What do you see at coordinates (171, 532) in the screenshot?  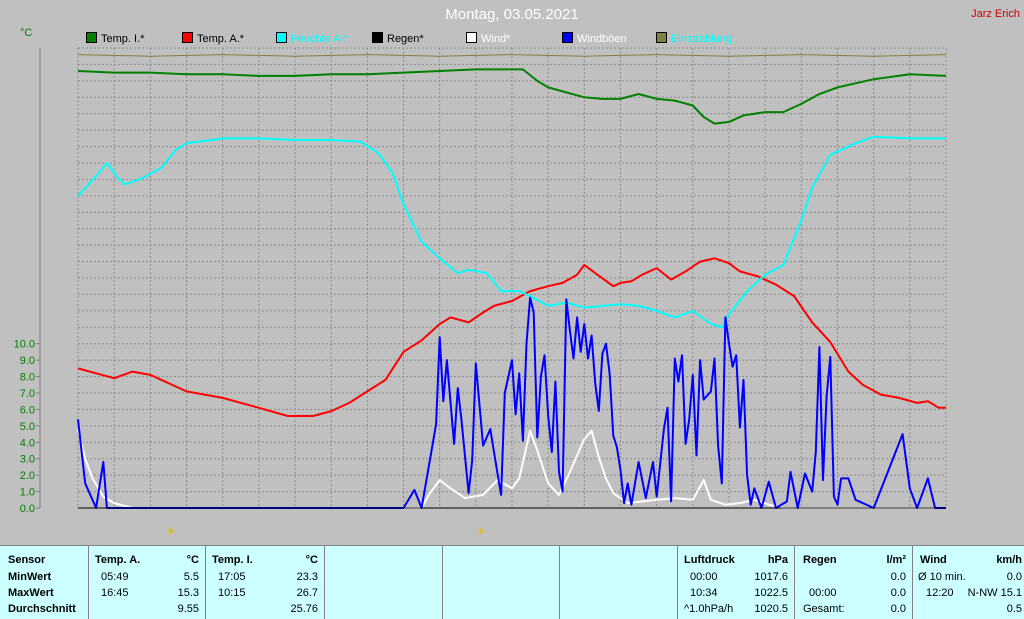 I see `sunrise-icon: ☀` at bounding box center [171, 532].